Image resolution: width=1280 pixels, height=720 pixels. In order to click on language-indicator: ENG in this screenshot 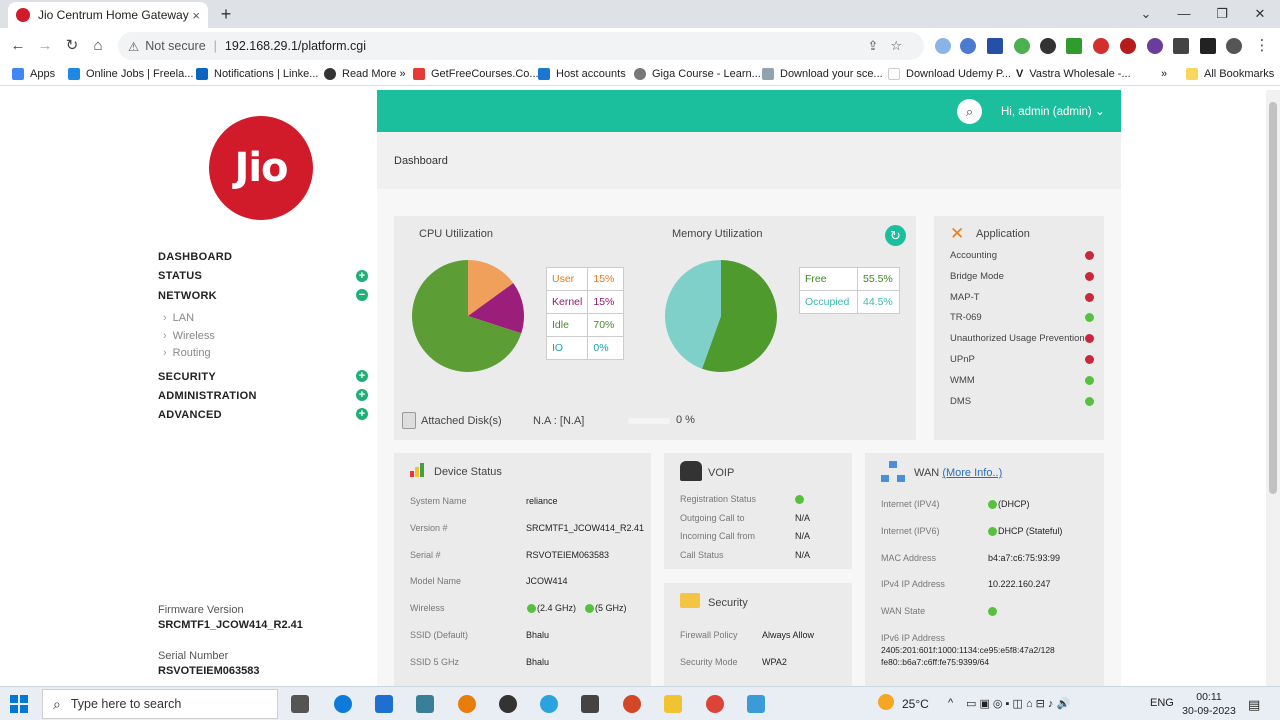, I will do `click(1162, 703)`.